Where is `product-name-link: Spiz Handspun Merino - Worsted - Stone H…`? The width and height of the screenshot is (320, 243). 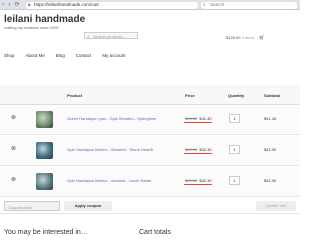 product-name-link: Spiz Handspun Merino - Worsted - Stone H… is located at coordinates (110, 149).